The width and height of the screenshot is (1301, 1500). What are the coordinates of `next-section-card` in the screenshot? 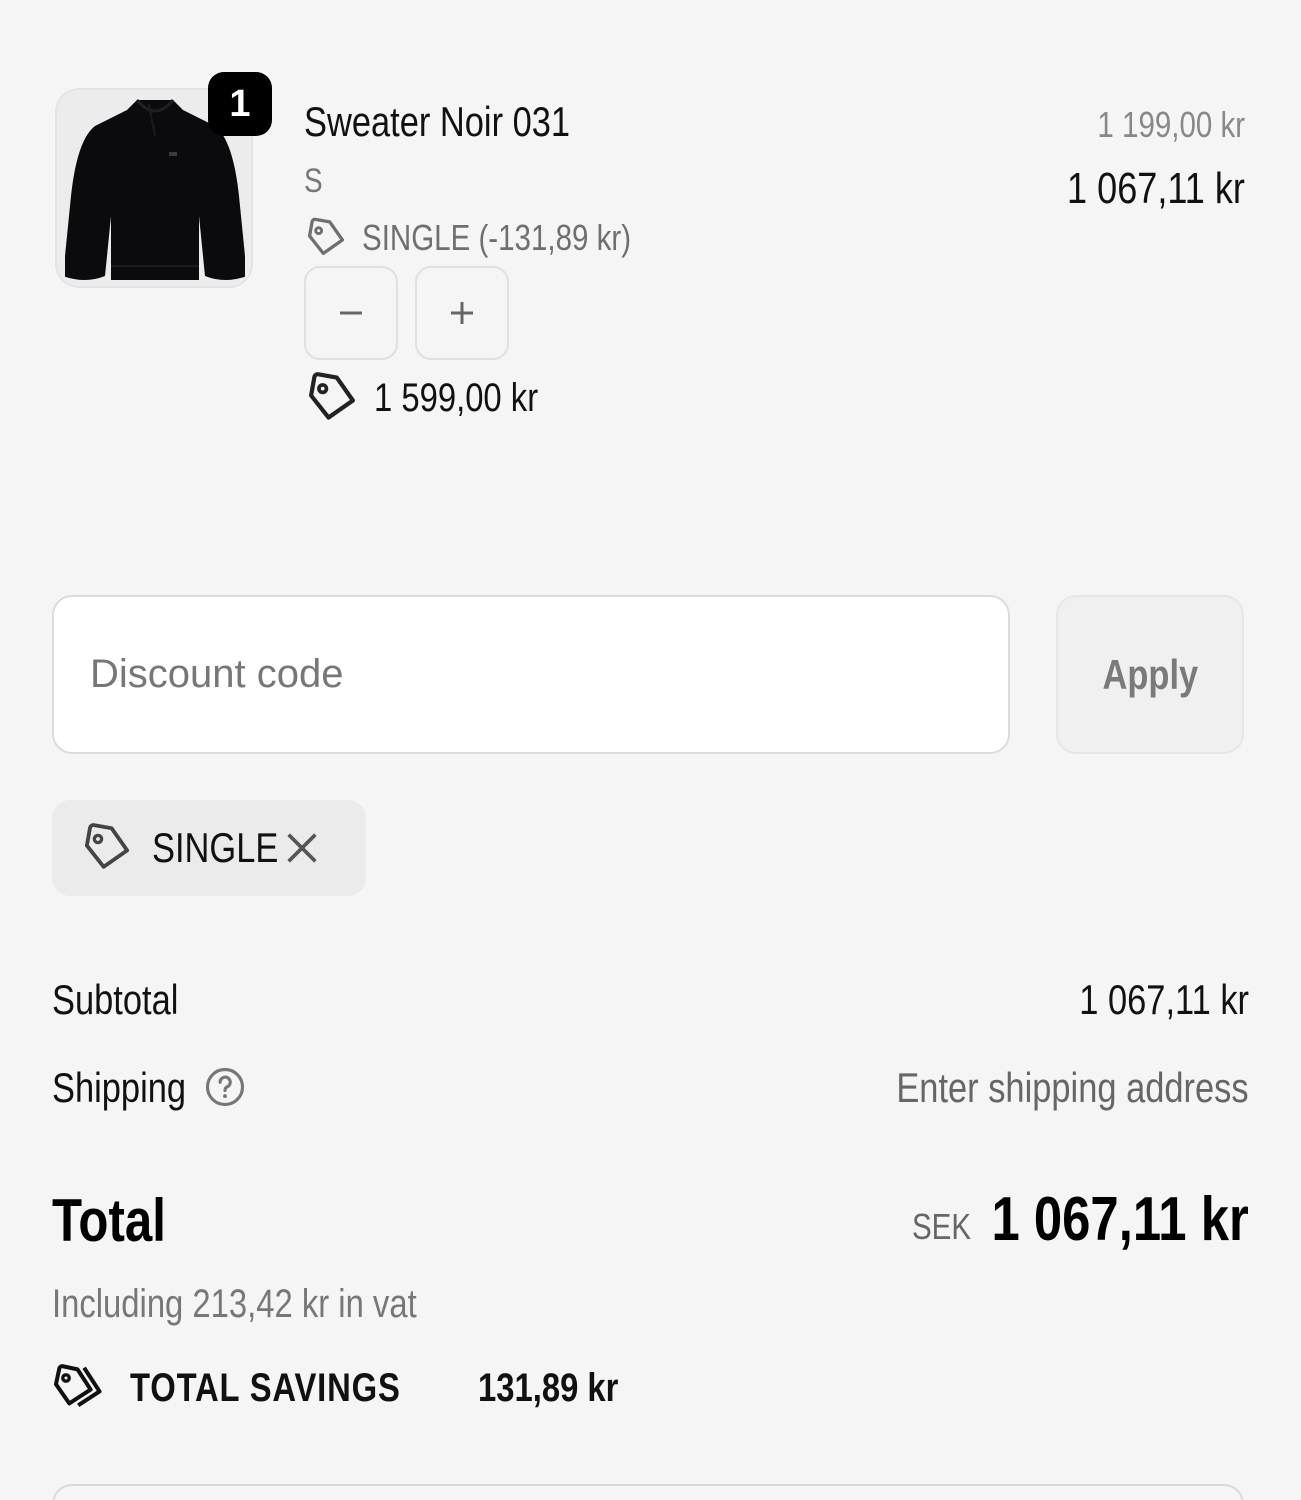 It's located at (648, 1492).